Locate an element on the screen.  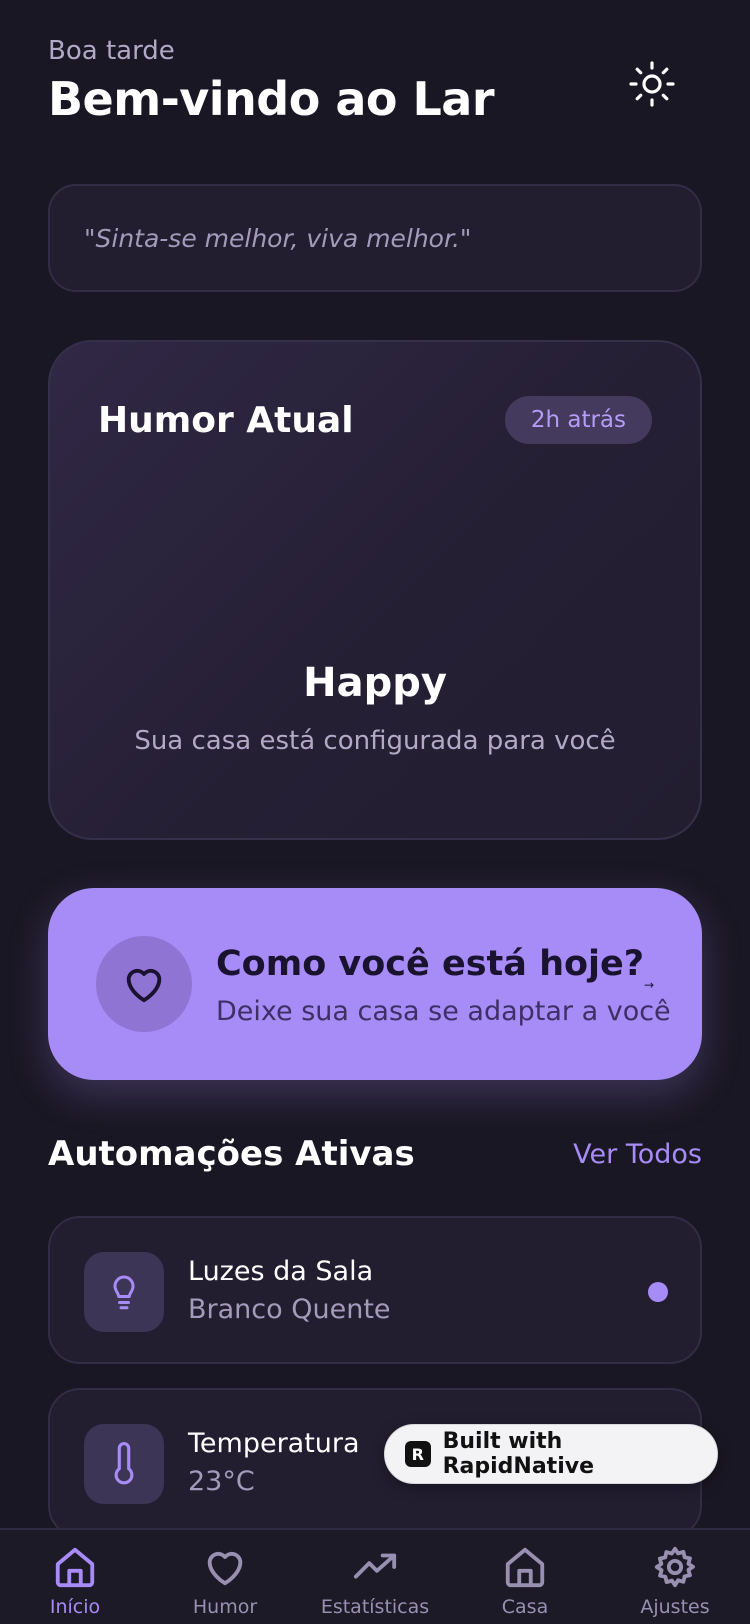
bottom-tab-bar: Início Humor Estatísticas Casa Ajustes is located at coordinates (375, 1576).